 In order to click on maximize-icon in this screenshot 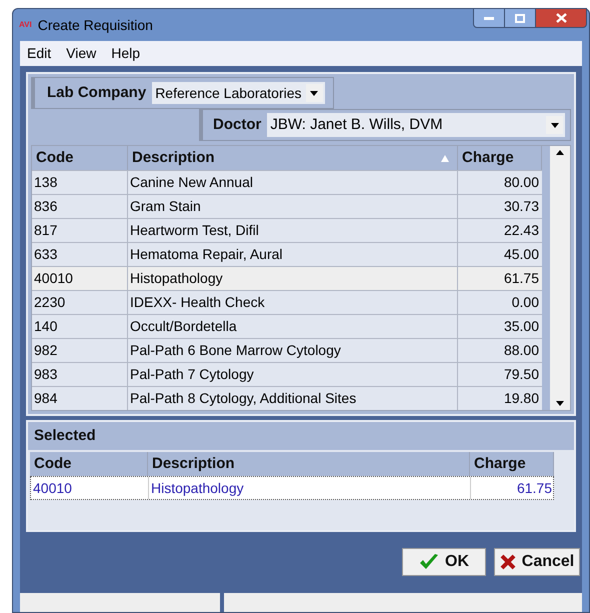, I will do `click(520, 18)`.